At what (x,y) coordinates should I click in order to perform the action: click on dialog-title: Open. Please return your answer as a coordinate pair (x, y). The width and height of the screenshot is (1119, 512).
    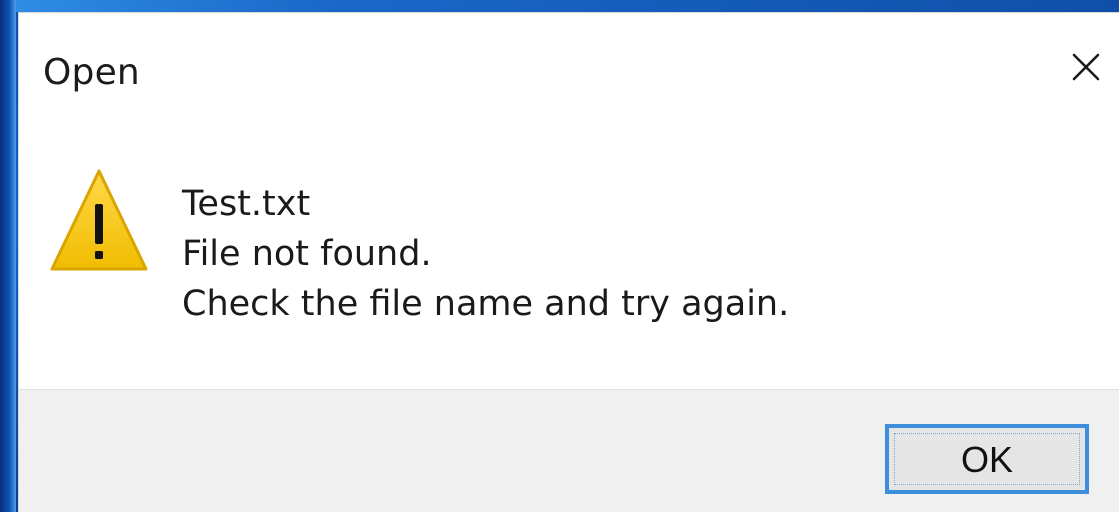
    Looking at the image, I should click on (91, 72).